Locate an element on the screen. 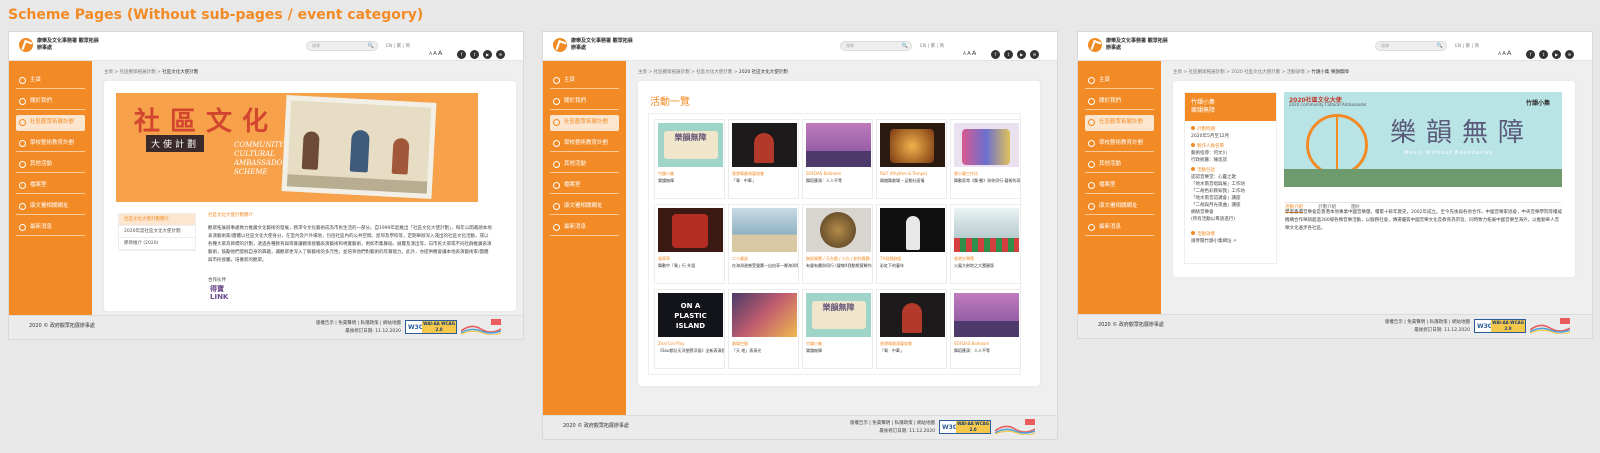  social-links: f t ▶ ✉ is located at coordinates (1552, 50).